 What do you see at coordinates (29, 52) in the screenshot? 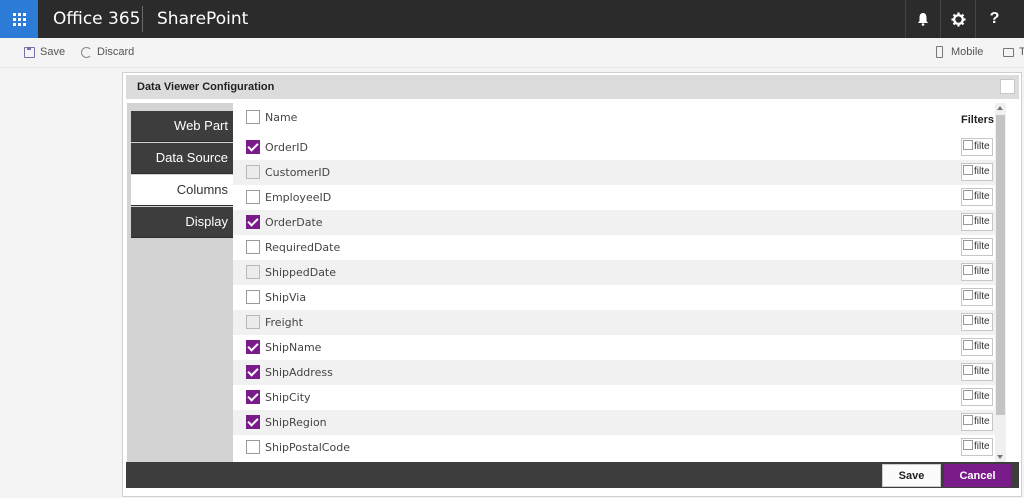
I see `save-icon` at bounding box center [29, 52].